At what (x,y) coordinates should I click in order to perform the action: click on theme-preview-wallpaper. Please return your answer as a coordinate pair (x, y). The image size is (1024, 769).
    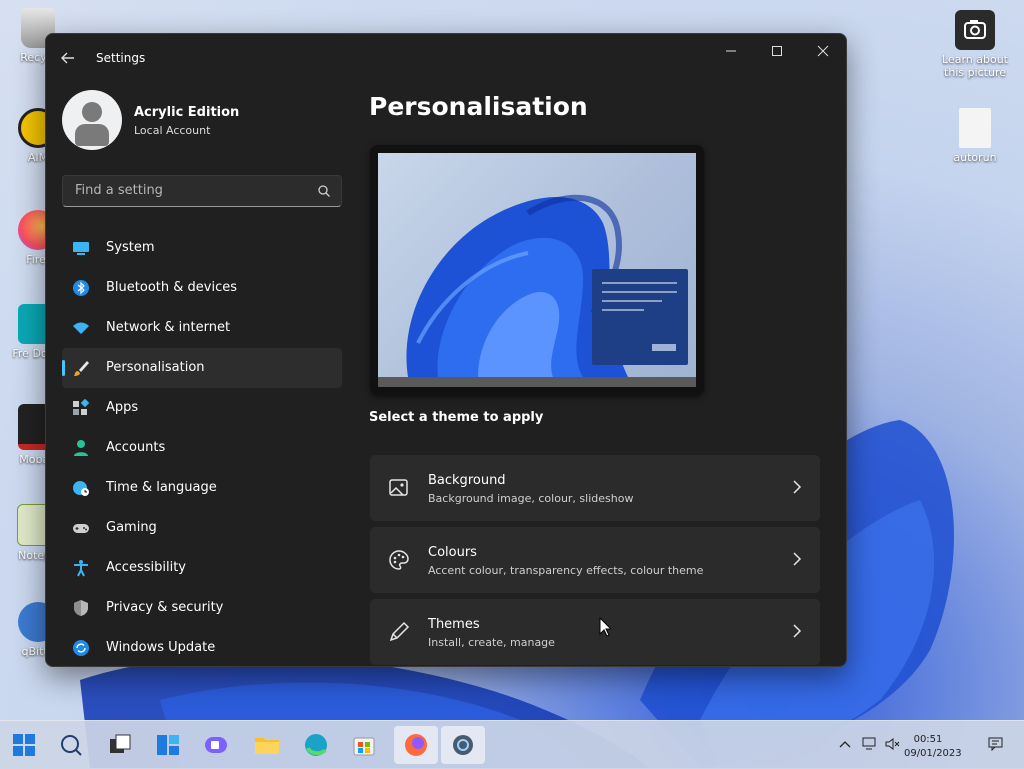
    Looking at the image, I should click on (537, 265).